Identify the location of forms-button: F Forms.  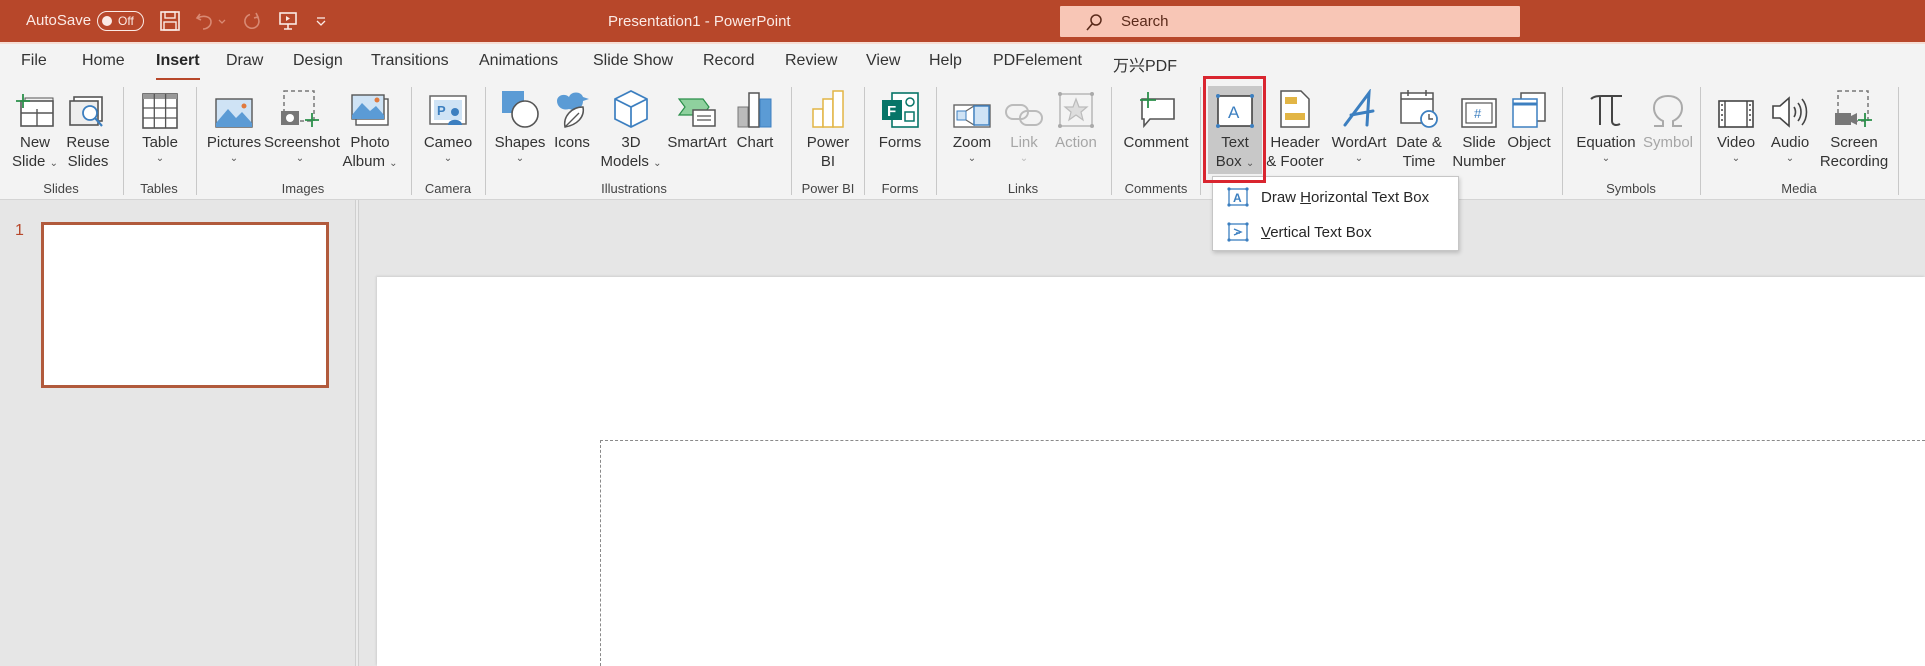
(900, 118).